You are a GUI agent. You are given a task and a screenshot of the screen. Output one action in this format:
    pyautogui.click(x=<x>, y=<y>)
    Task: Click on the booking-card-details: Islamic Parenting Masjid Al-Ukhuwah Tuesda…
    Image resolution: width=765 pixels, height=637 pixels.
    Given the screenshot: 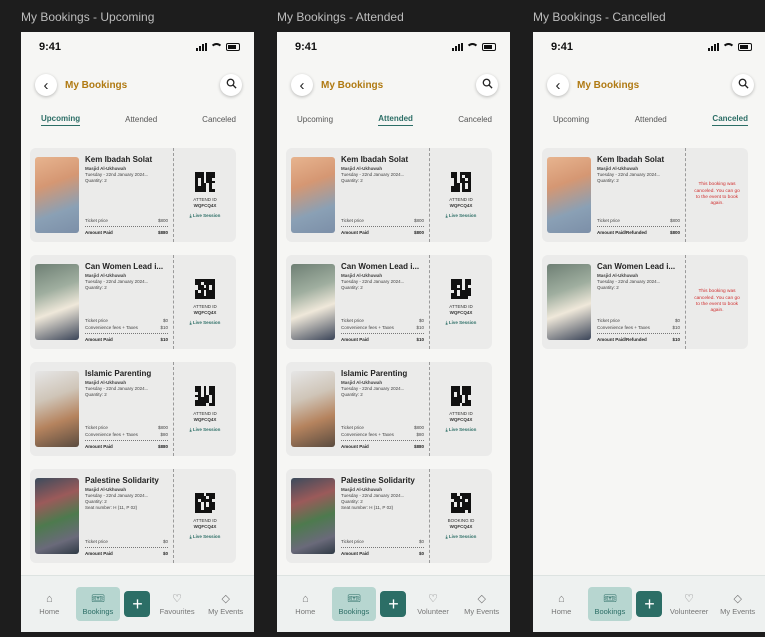 What is the action you would take?
    pyautogui.click(x=102, y=409)
    